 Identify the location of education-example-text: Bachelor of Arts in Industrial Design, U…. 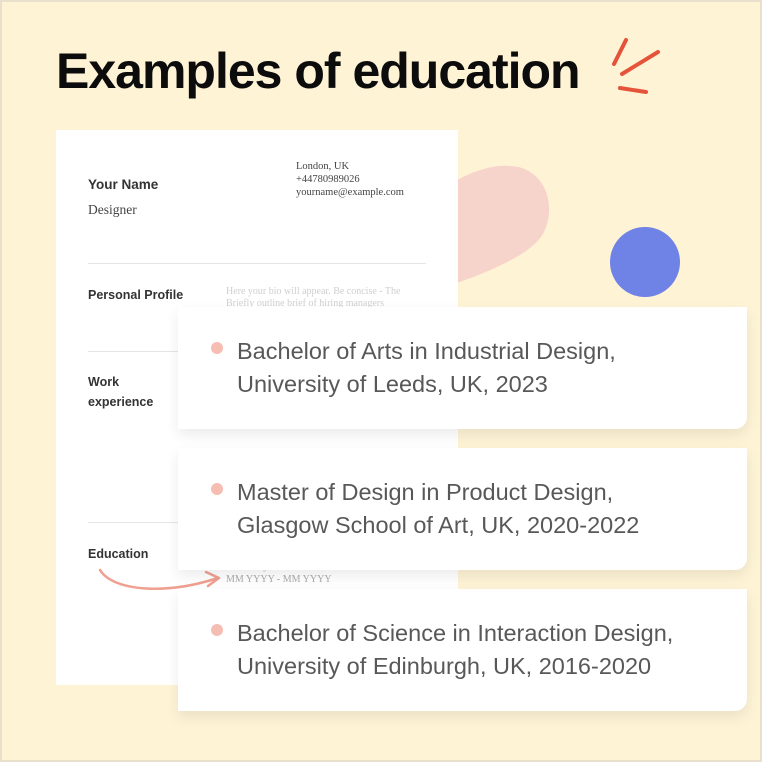
(426, 368).